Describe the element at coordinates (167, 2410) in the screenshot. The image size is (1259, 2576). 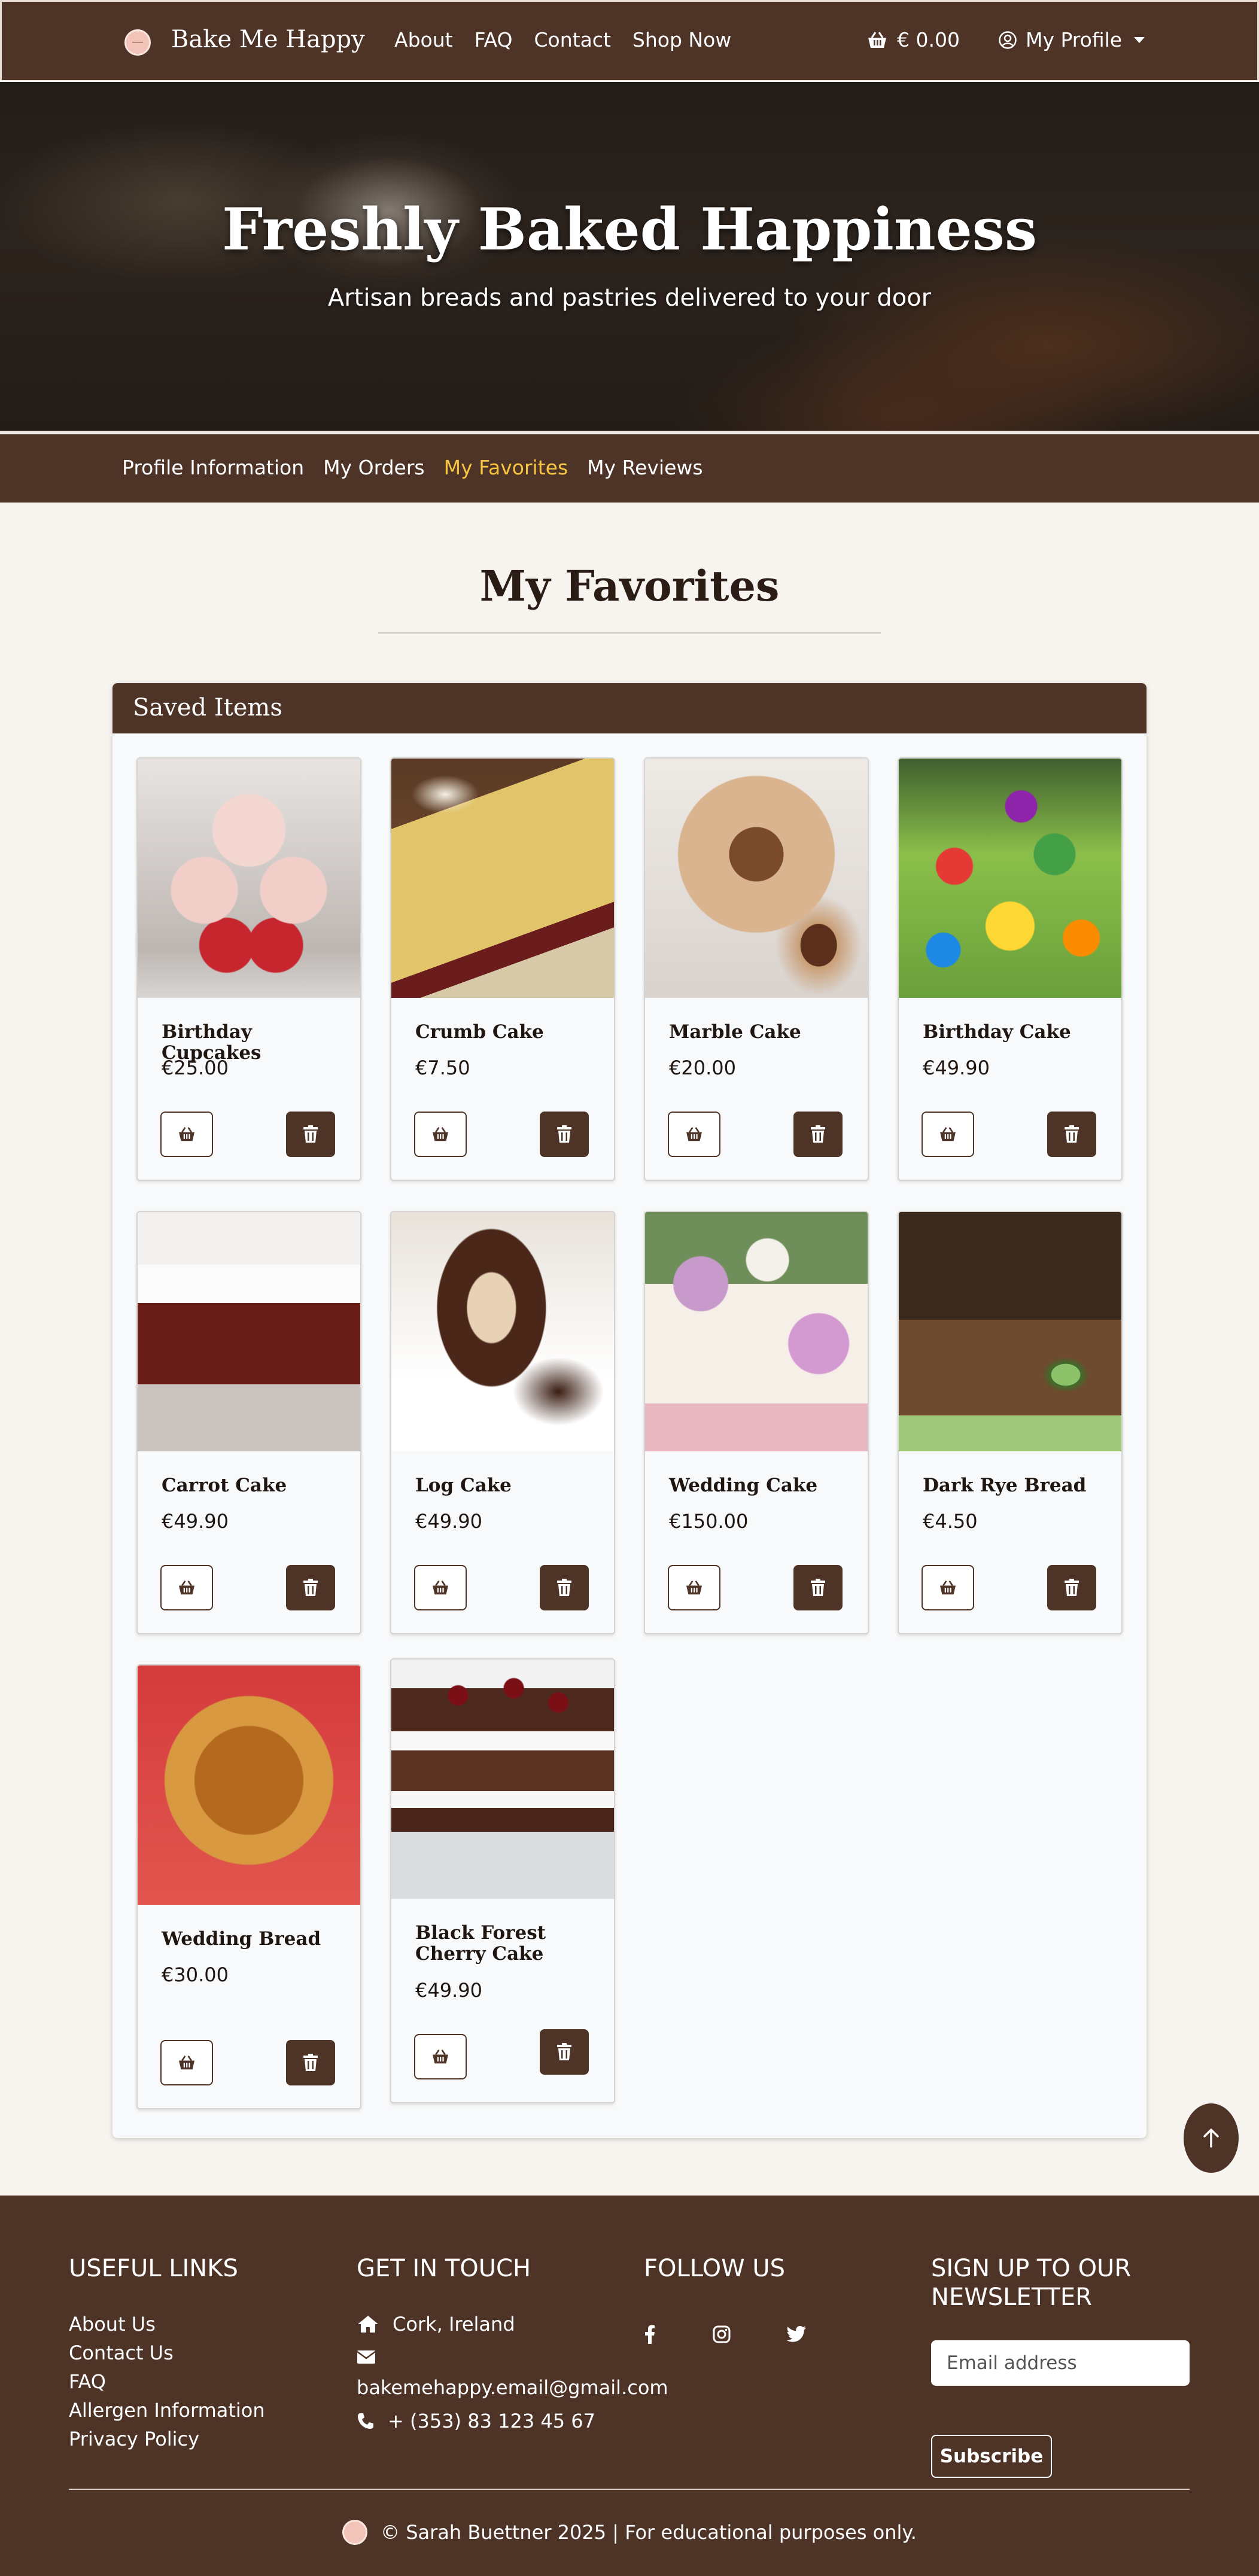
I see `footer-link-allergen-information: Allergen Information` at that location.